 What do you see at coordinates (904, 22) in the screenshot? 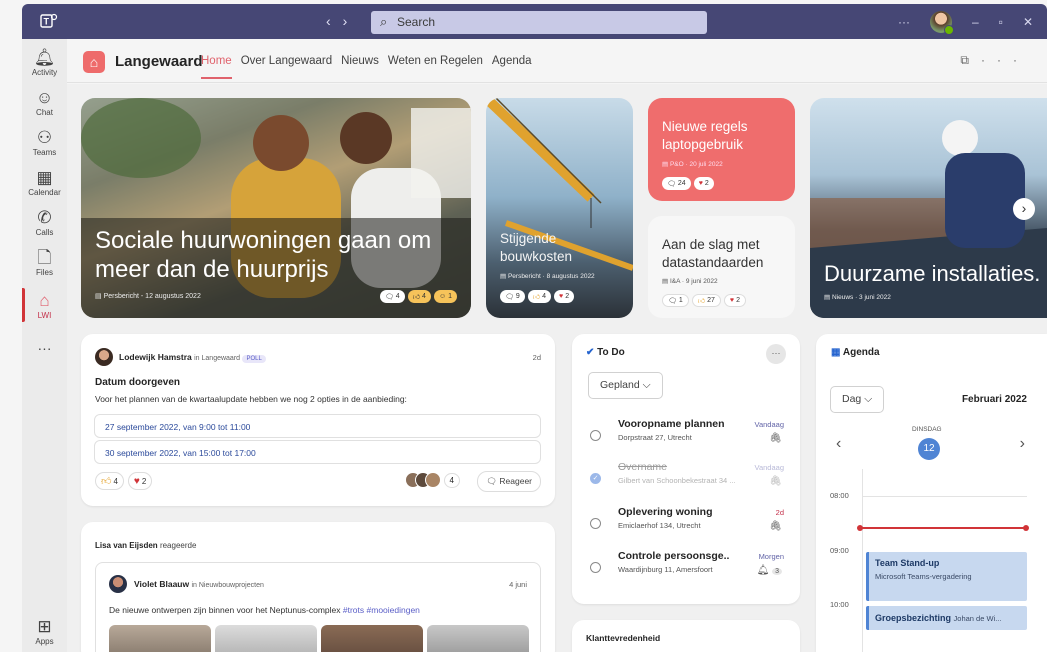
I see `more-options-icon: ···` at bounding box center [904, 22].